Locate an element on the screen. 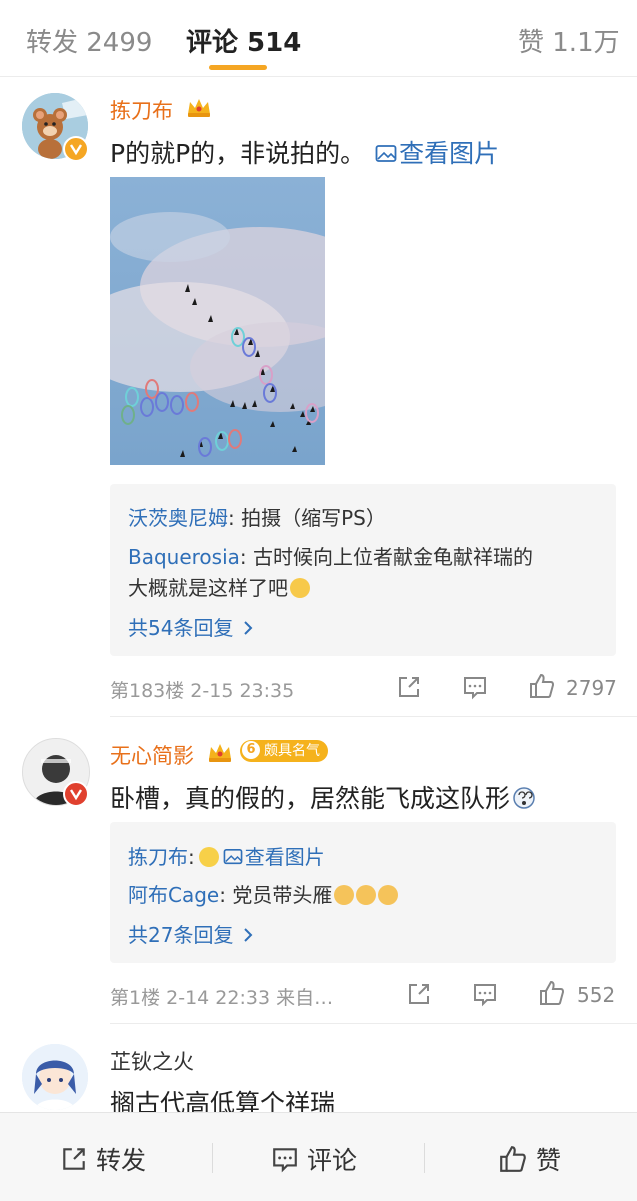 This screenshot has width=637, height=1201. tab-likes: 赞 1.1万 is located at coordinates (569, 40).